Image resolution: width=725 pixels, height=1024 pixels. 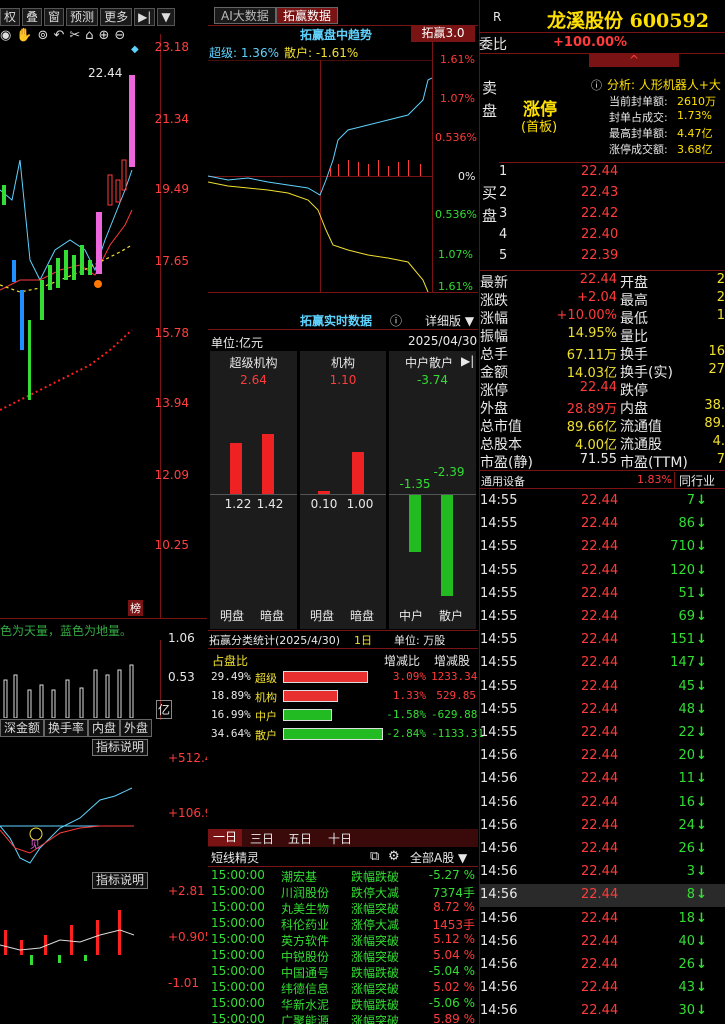 I want to click on list-item: 15:00:00 丸美生物 涨幅突破 8.72 %, so click(x=345, y=908).